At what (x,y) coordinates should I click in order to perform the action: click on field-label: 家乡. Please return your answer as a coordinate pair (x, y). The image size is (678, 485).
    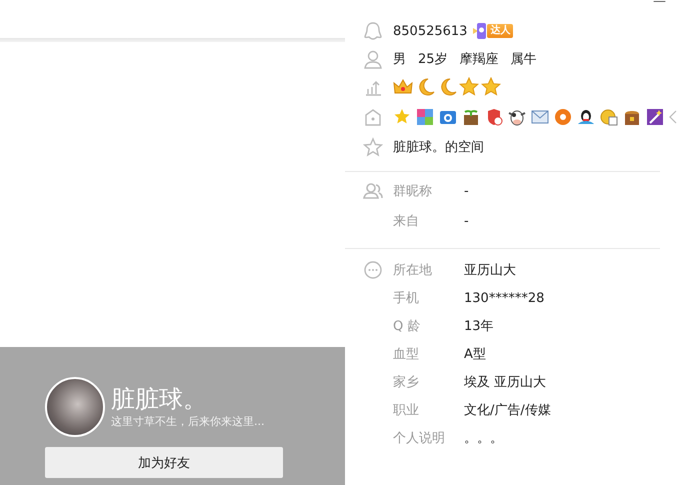
    Looking at the image, I should click on (406, 382).